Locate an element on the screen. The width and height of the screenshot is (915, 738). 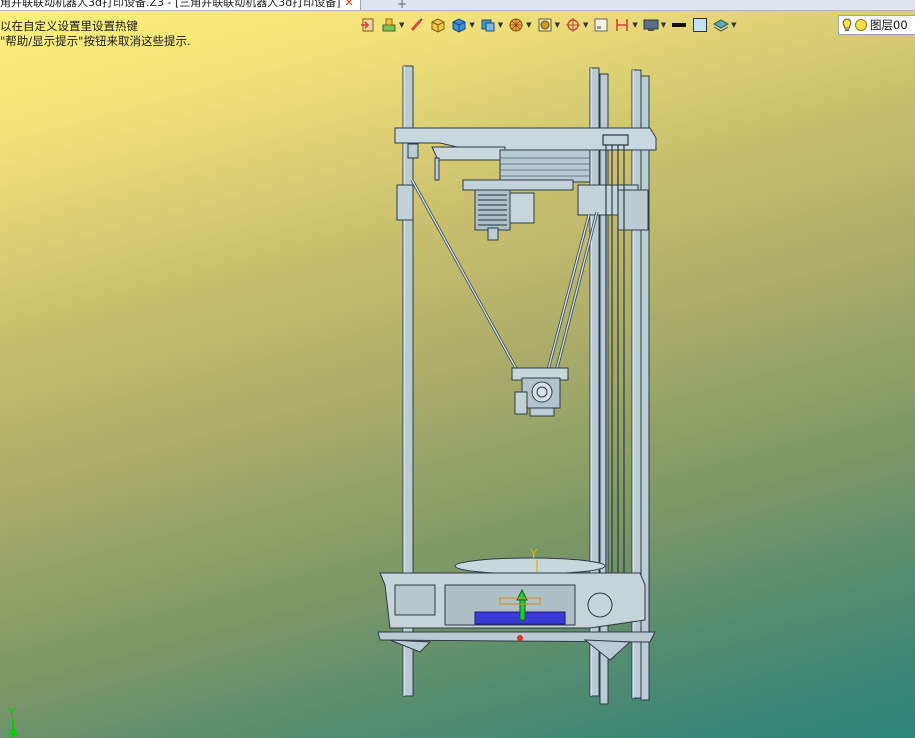
effector is located at coordinates (540, 392).